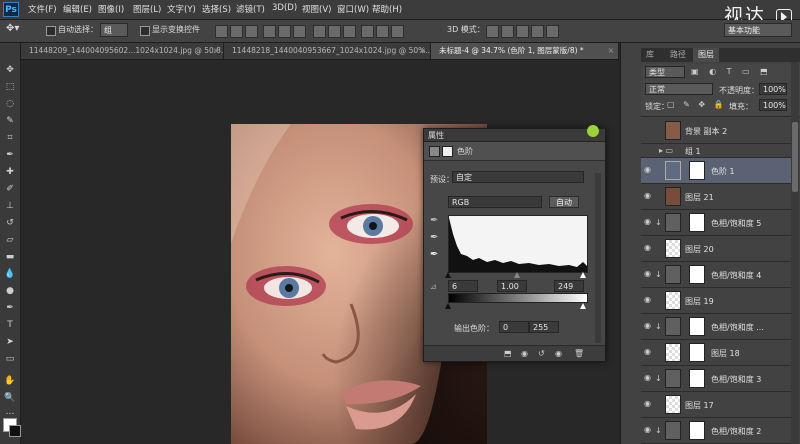  Describe the element at coordinates (508, 353) in the screenshot. I see `clip-to-layer-icon: ⬒` at that location.